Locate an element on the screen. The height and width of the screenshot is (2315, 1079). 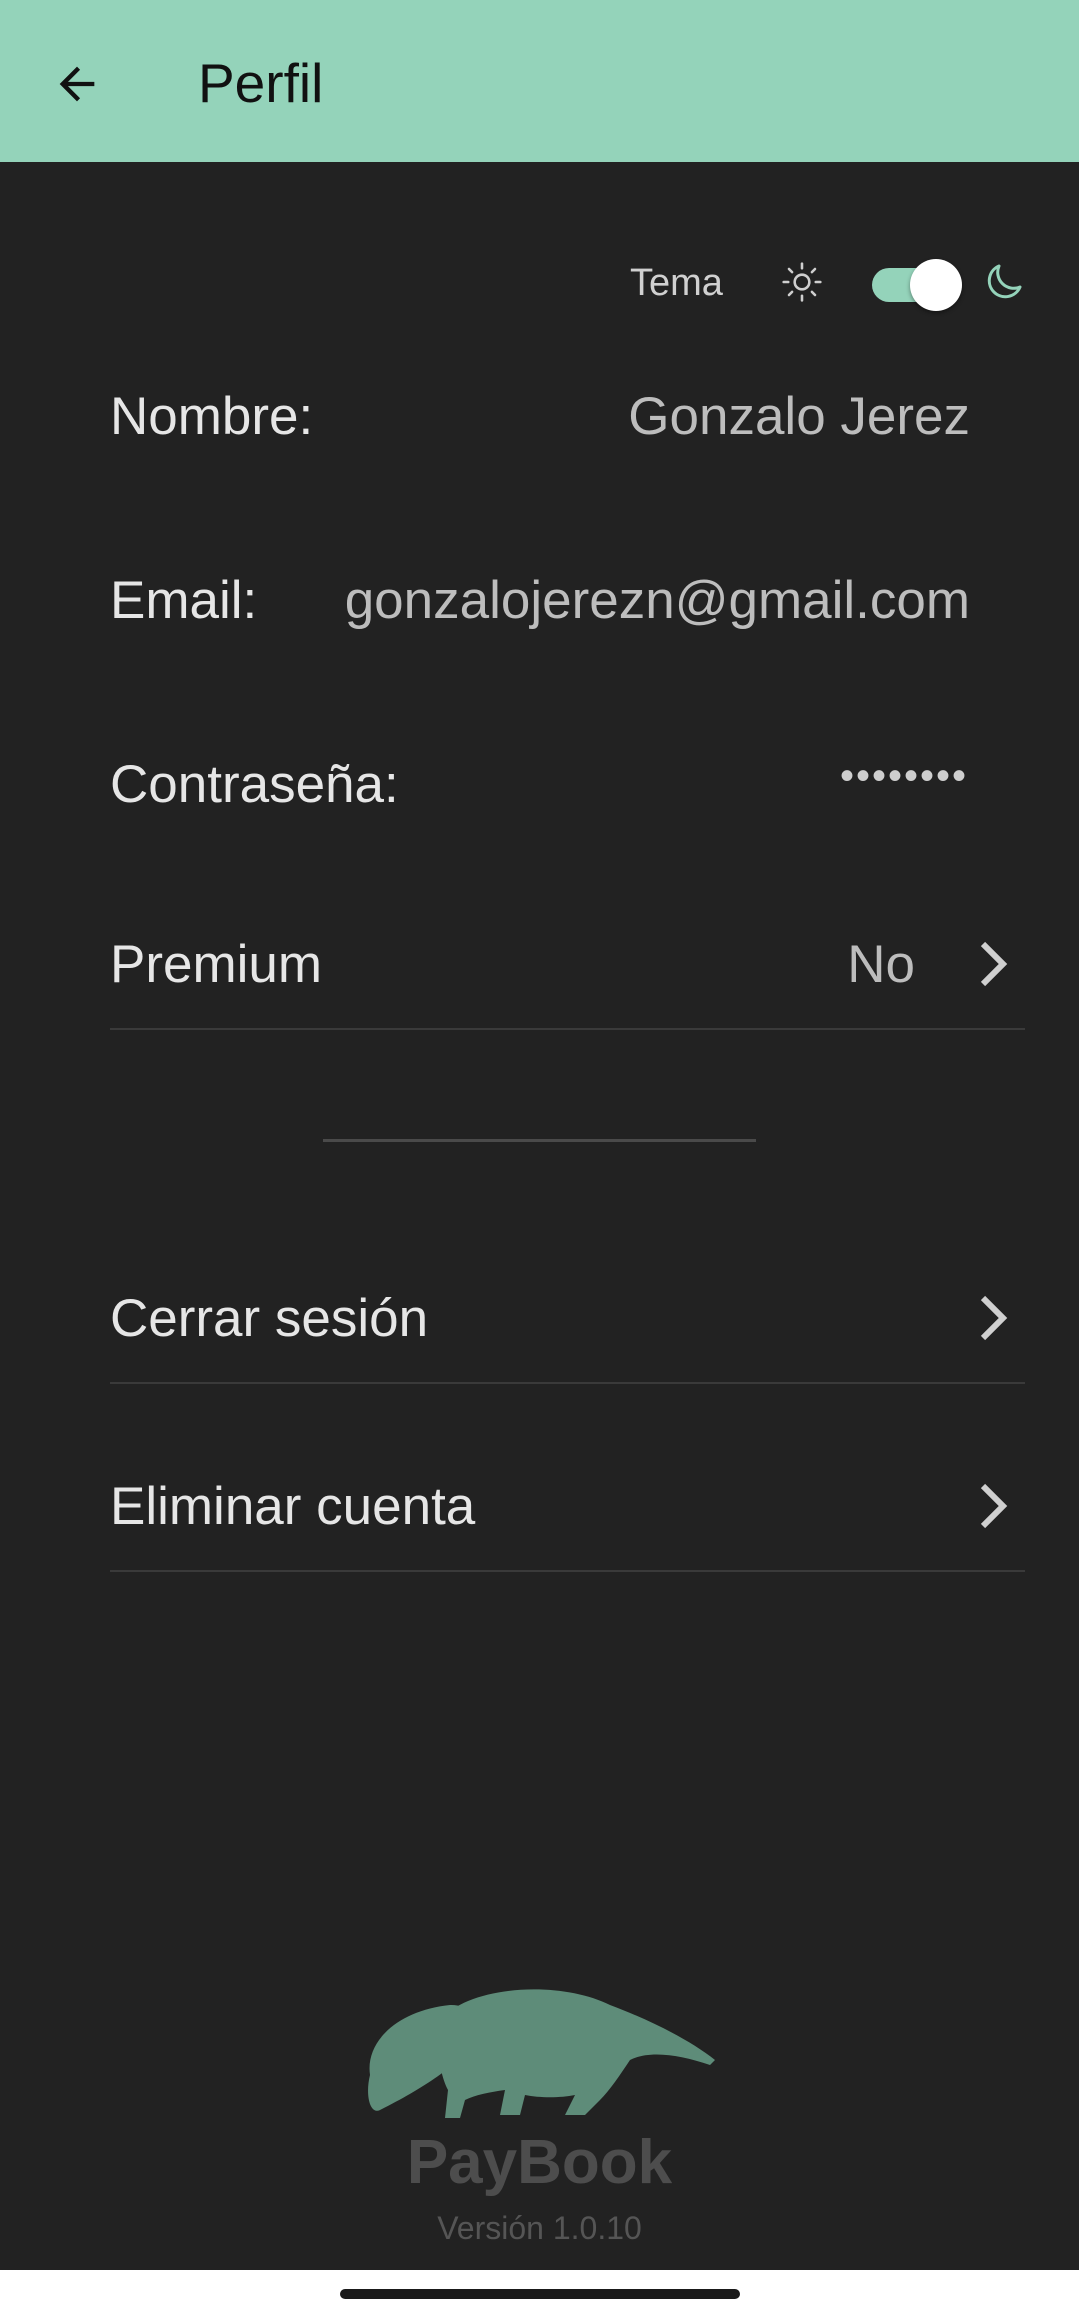
name-field: Nombre: Gonzalo Jerez is located at coordinates (540, 415).